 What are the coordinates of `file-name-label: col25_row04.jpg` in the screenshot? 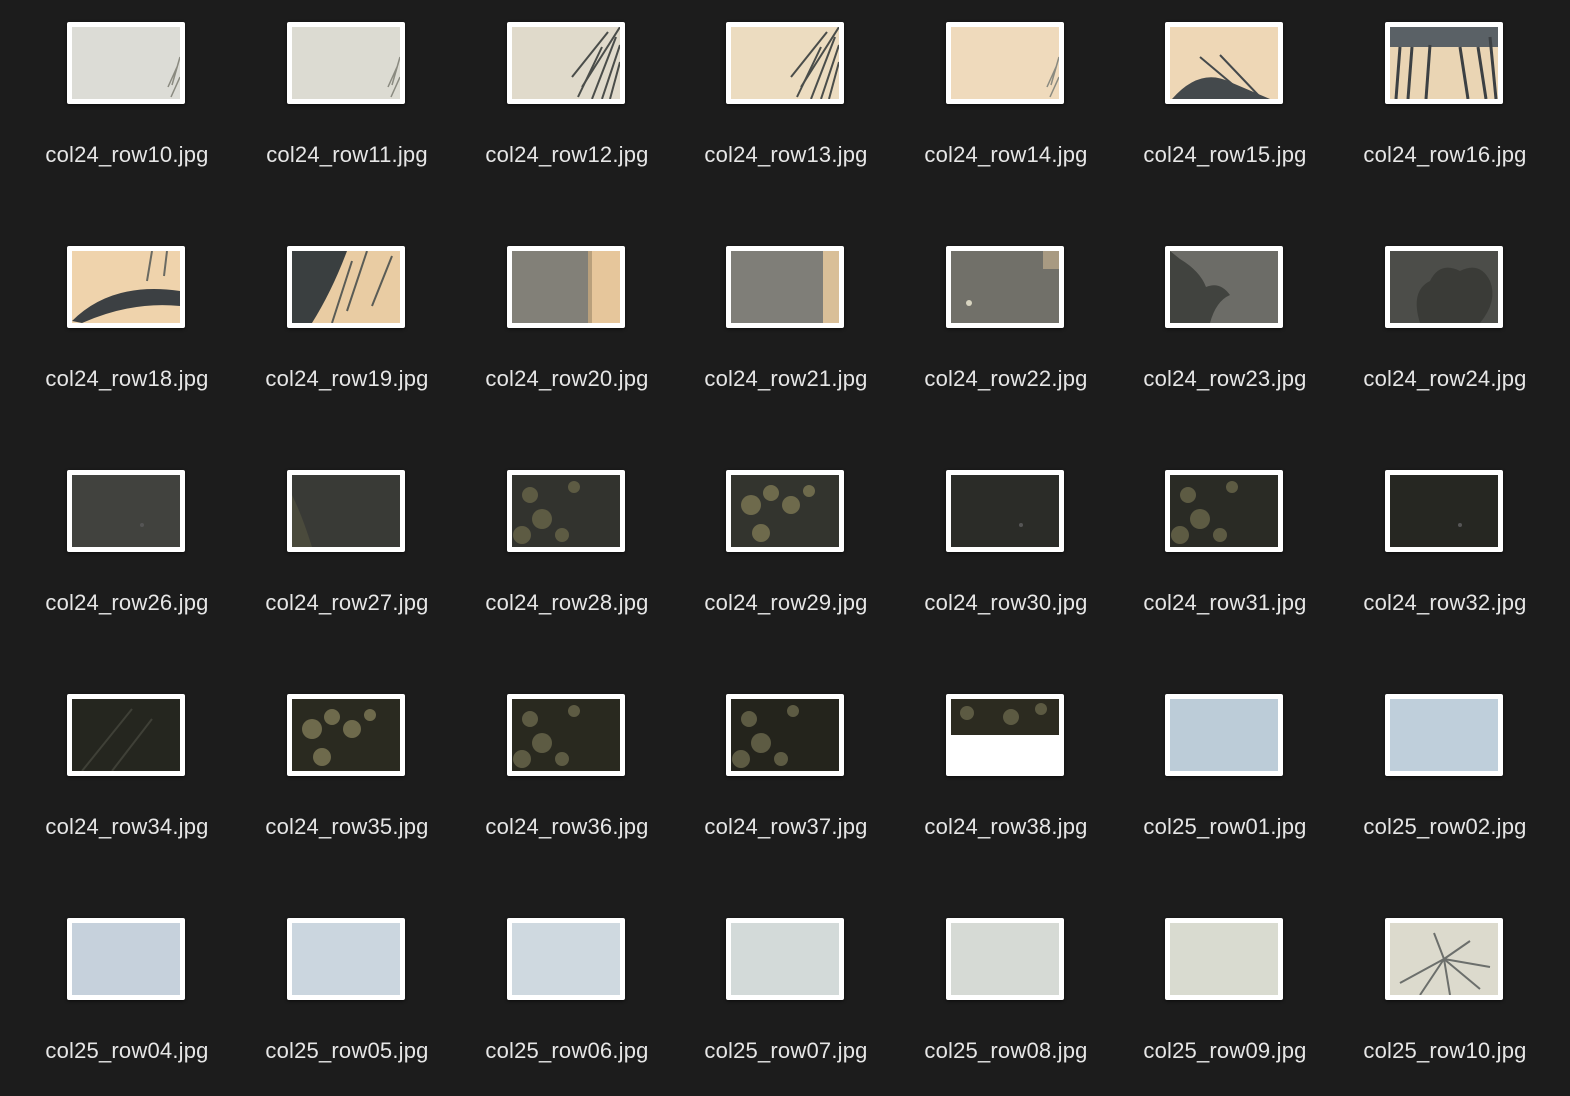 It's located at (127, 1051).